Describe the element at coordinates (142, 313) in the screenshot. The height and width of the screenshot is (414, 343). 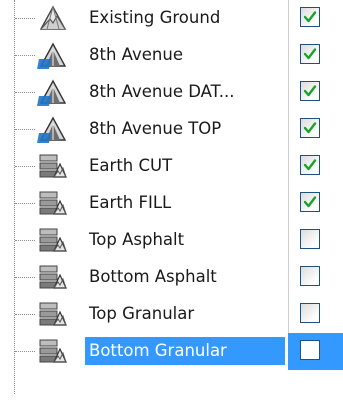
I see `tree-item-label: Top Granular` at that location.